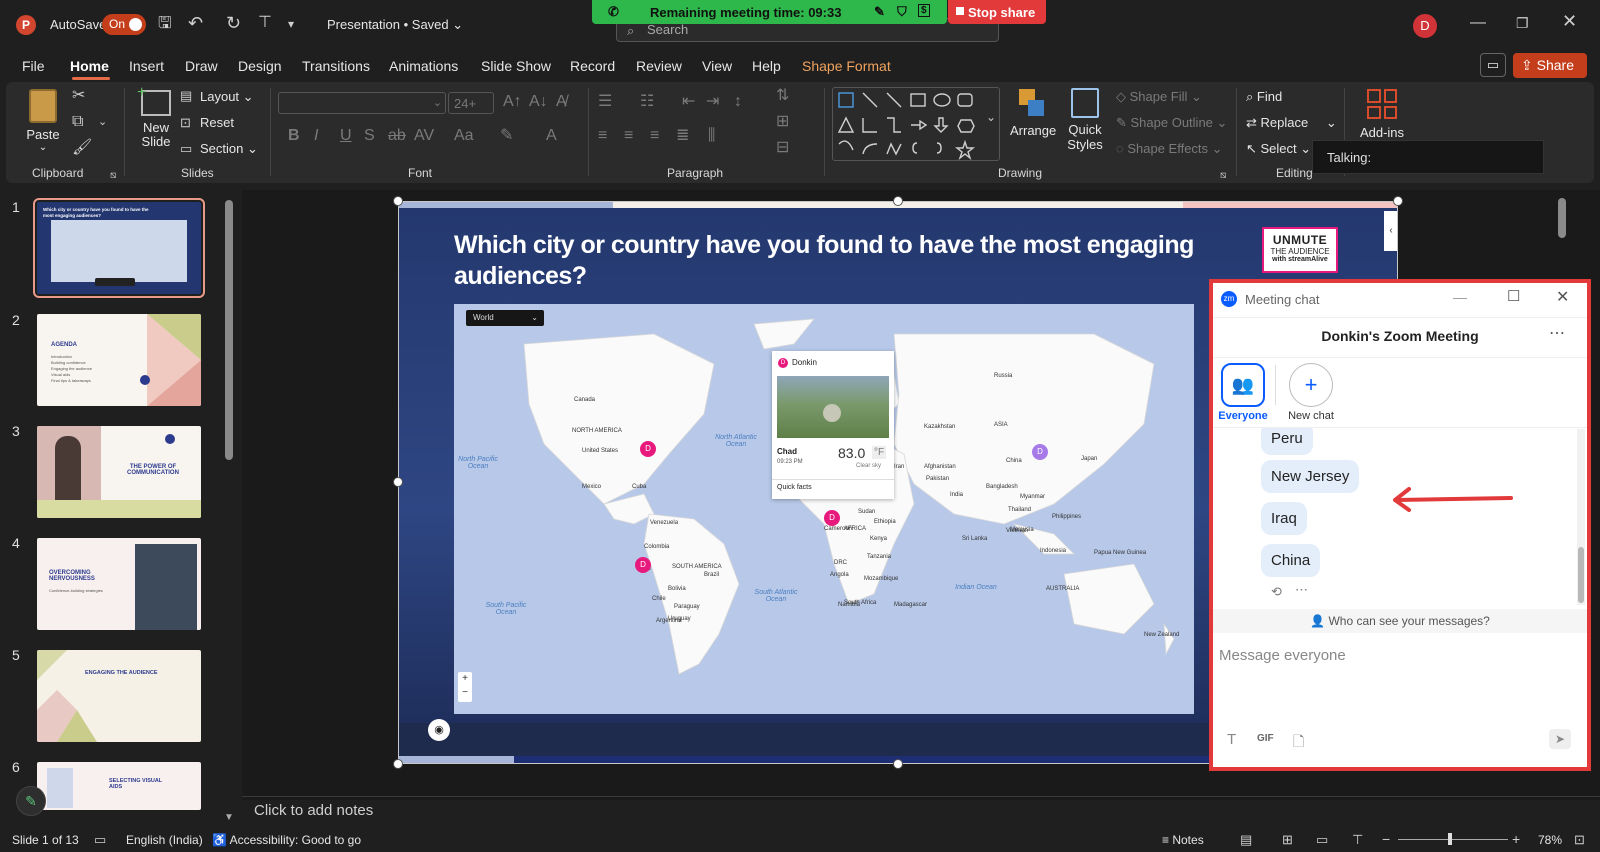  Describe the element at coordinates (1400, 621) in the screenshot. I see `message-visibility-info: 👤 Who can see your messages?` at that location.